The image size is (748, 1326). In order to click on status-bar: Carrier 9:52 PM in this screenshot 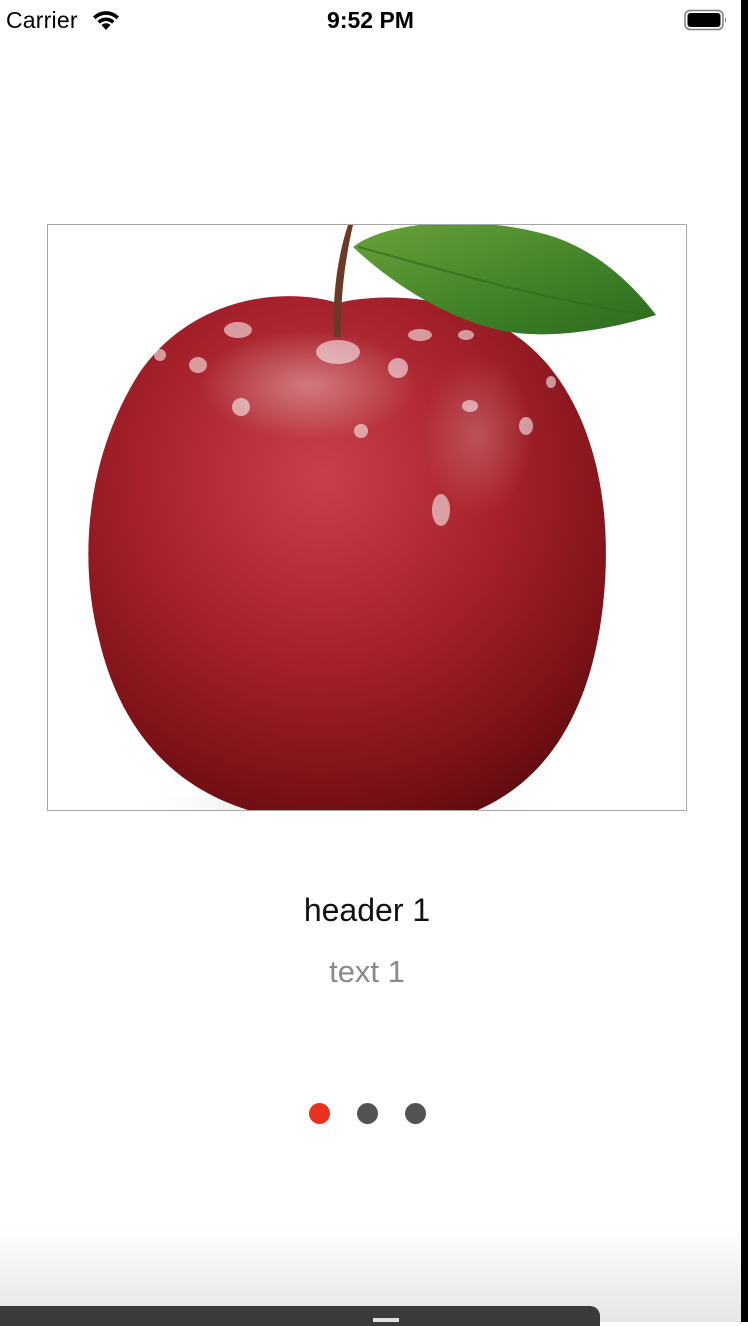, I will do `click(370, 21)`.